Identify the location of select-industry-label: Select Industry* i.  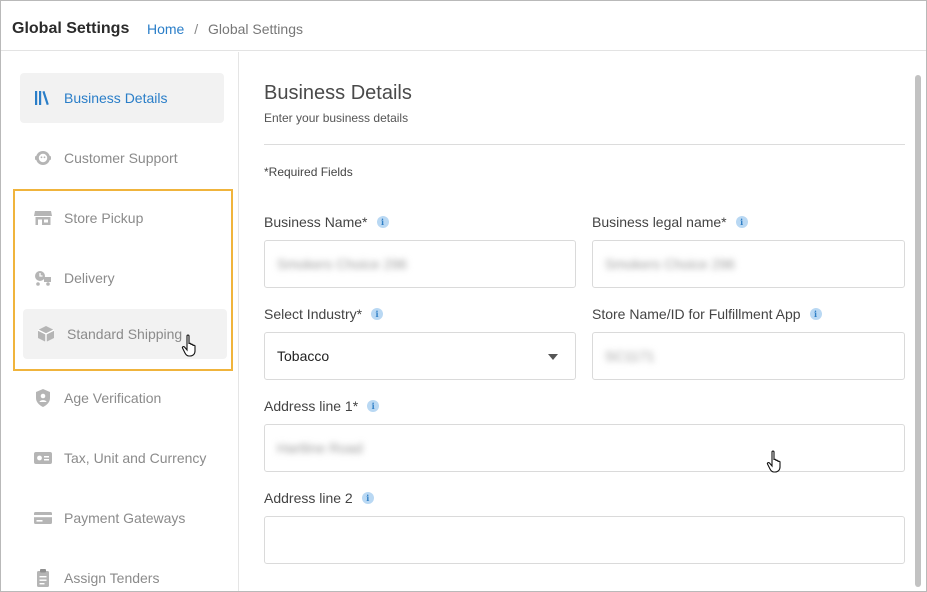
(324, 314).